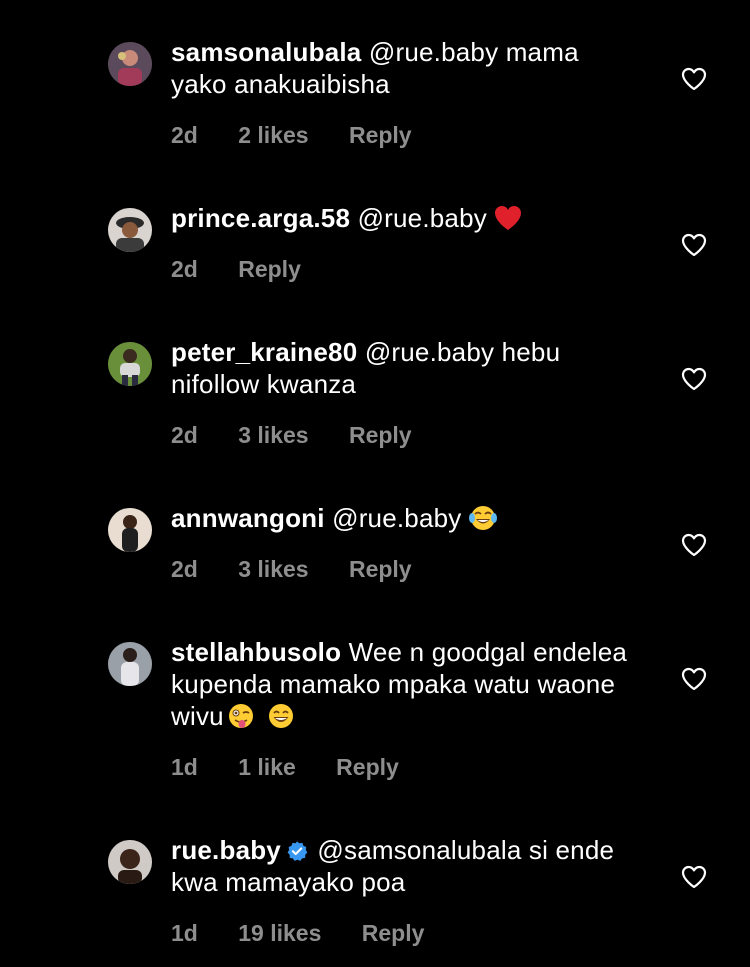  What do you see at coordinates (266, 52) in the screenshot?
I see `comment-username: samsonalubala` at bounding box center [266, 52].